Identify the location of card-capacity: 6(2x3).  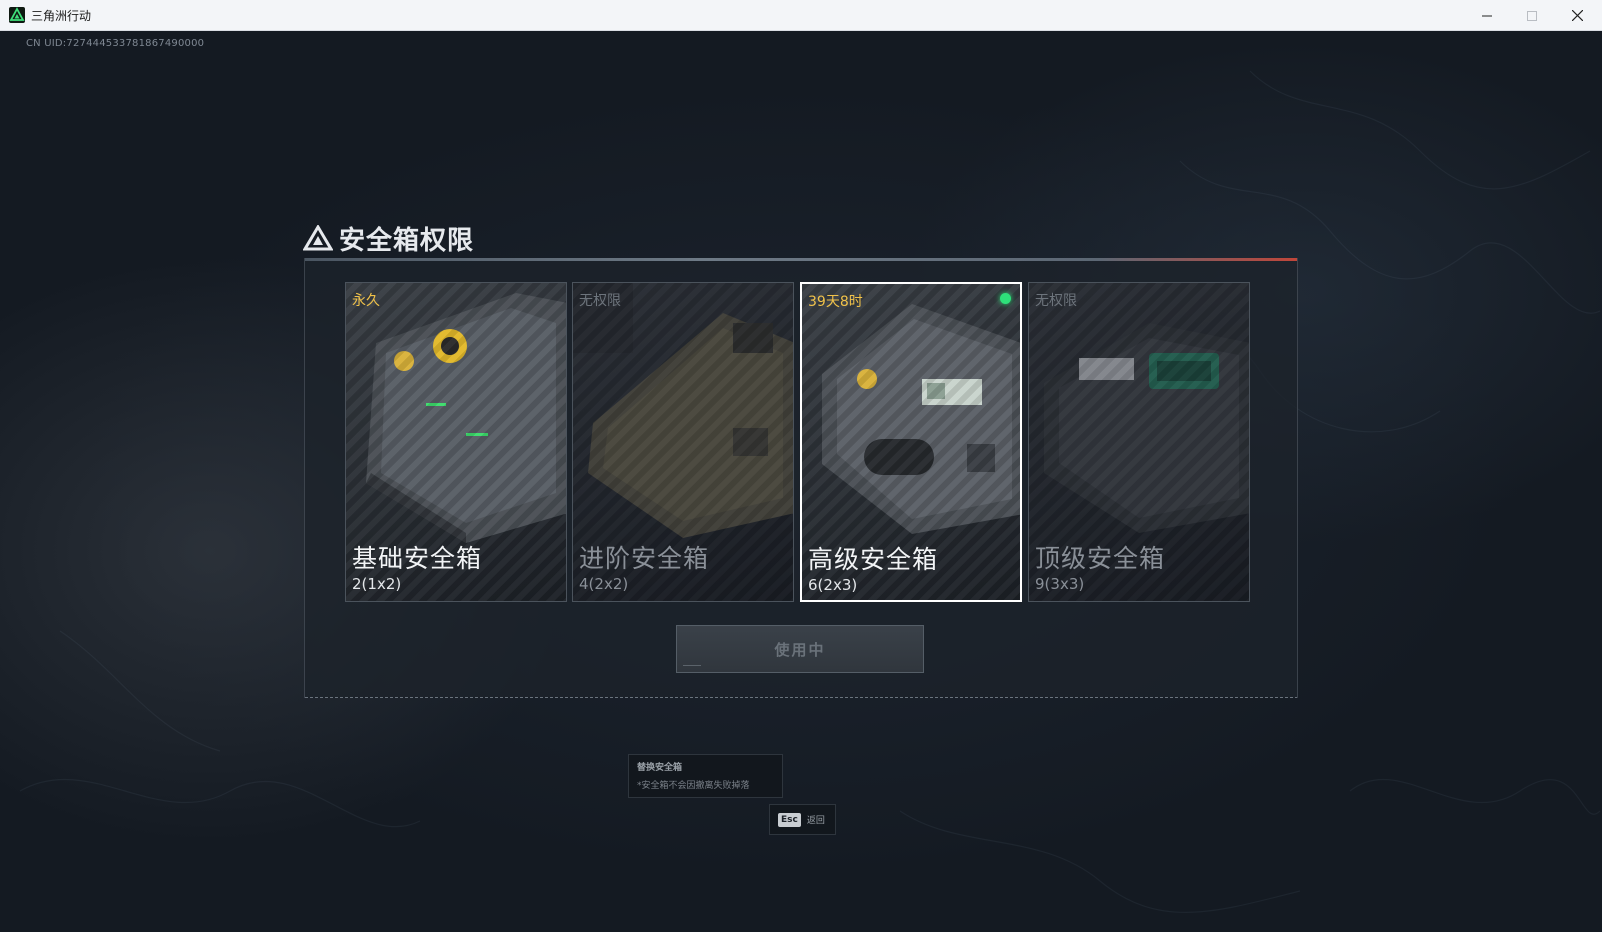
(833, 585).